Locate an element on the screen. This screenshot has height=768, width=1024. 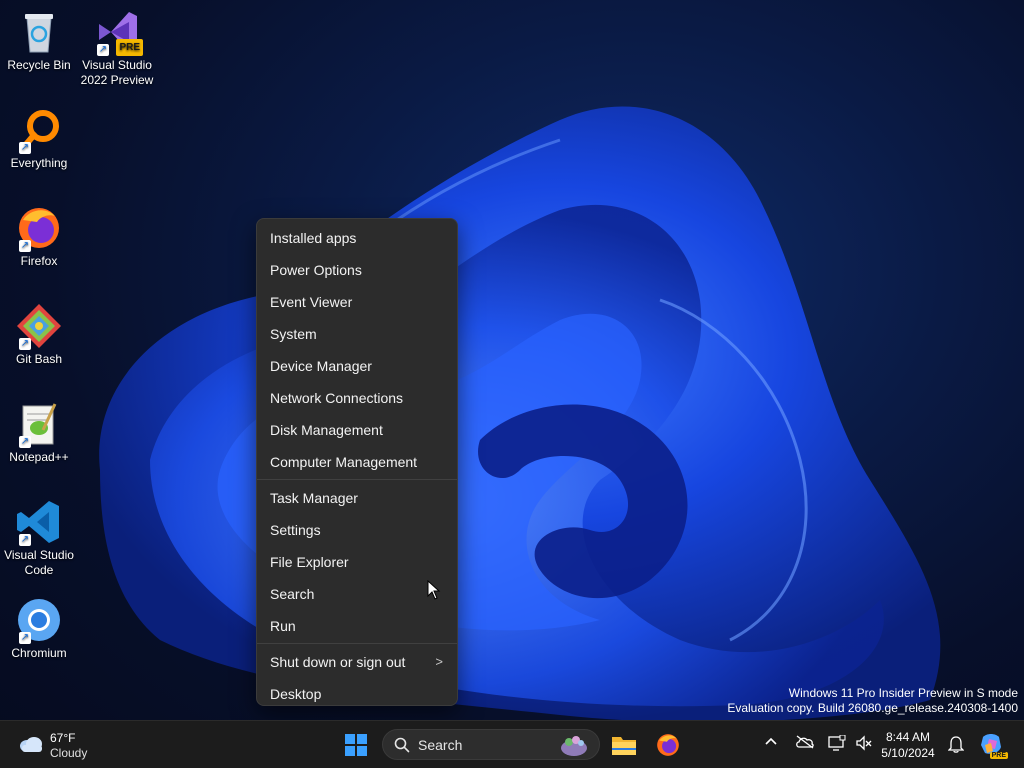
desktop-icon-vscode: ↗ Visual Studio Code is located at coordinates (39, 538).